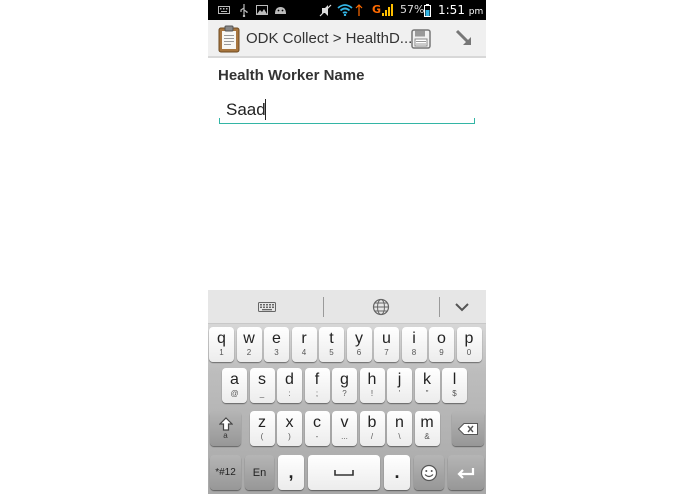 The image size is (695, 494). What do you see at coordinates (454, 385) in the screenshot?
I see `key-l: l $` at bounding box center [454, 385].